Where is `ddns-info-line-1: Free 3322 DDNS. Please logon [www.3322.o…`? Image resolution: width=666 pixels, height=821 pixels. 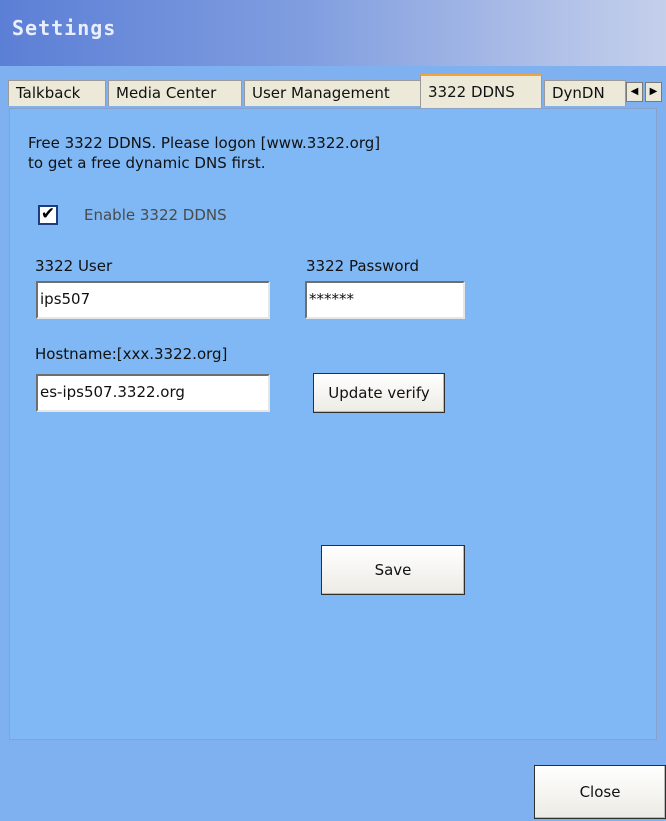
ddns-info-line-1: Free 3322 DDNS. Please logon [www.3322.o… is located at coordinates (204, 143).